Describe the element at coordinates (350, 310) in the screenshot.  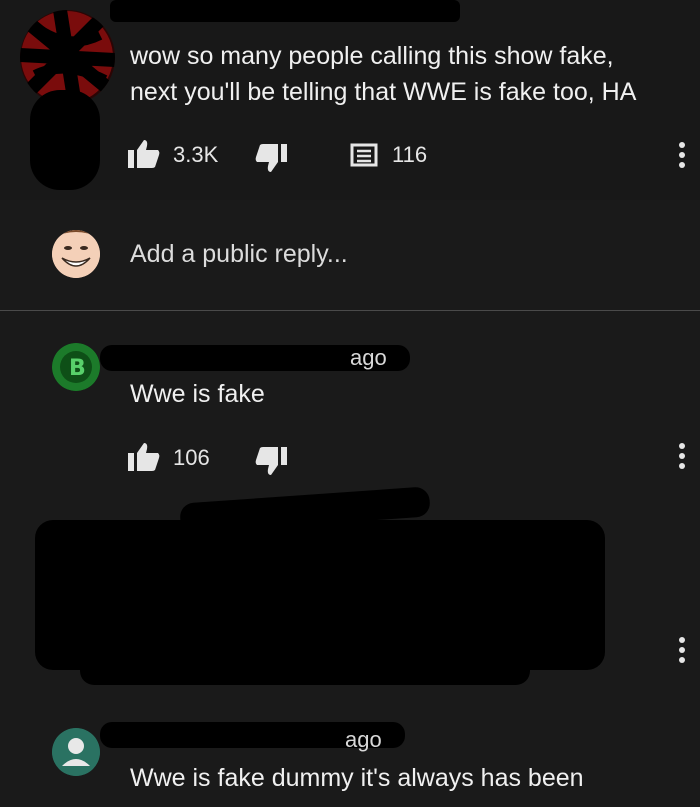
I see `divider` at that location.